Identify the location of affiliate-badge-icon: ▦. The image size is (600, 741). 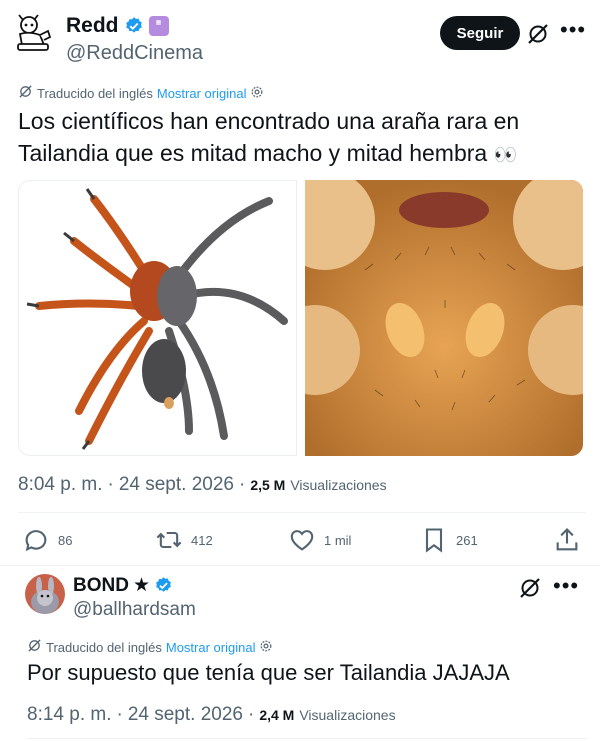
(158, 26).